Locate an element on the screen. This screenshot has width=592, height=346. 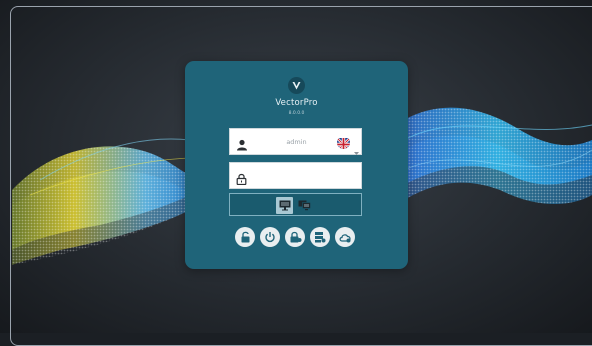
single-monitor-button is located at coordinates (284, 205).